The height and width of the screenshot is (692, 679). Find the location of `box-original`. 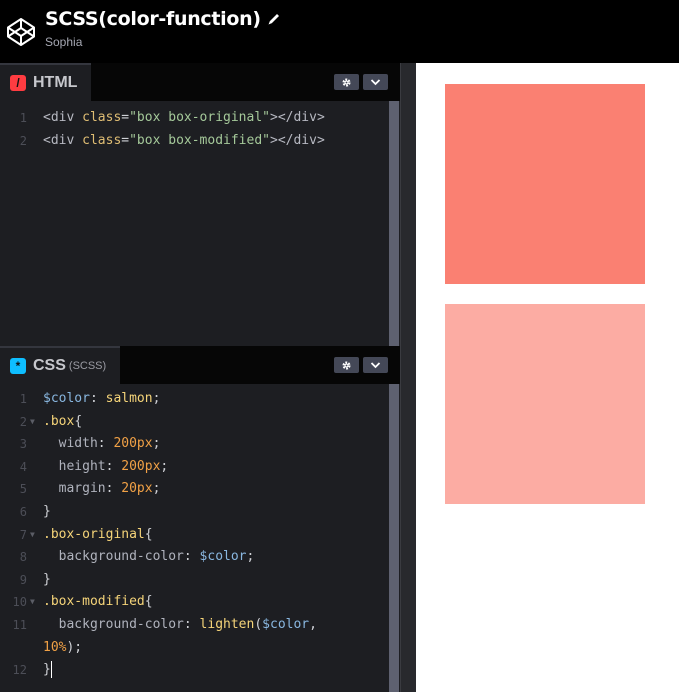

box-original is located at coordinates (545, 184).